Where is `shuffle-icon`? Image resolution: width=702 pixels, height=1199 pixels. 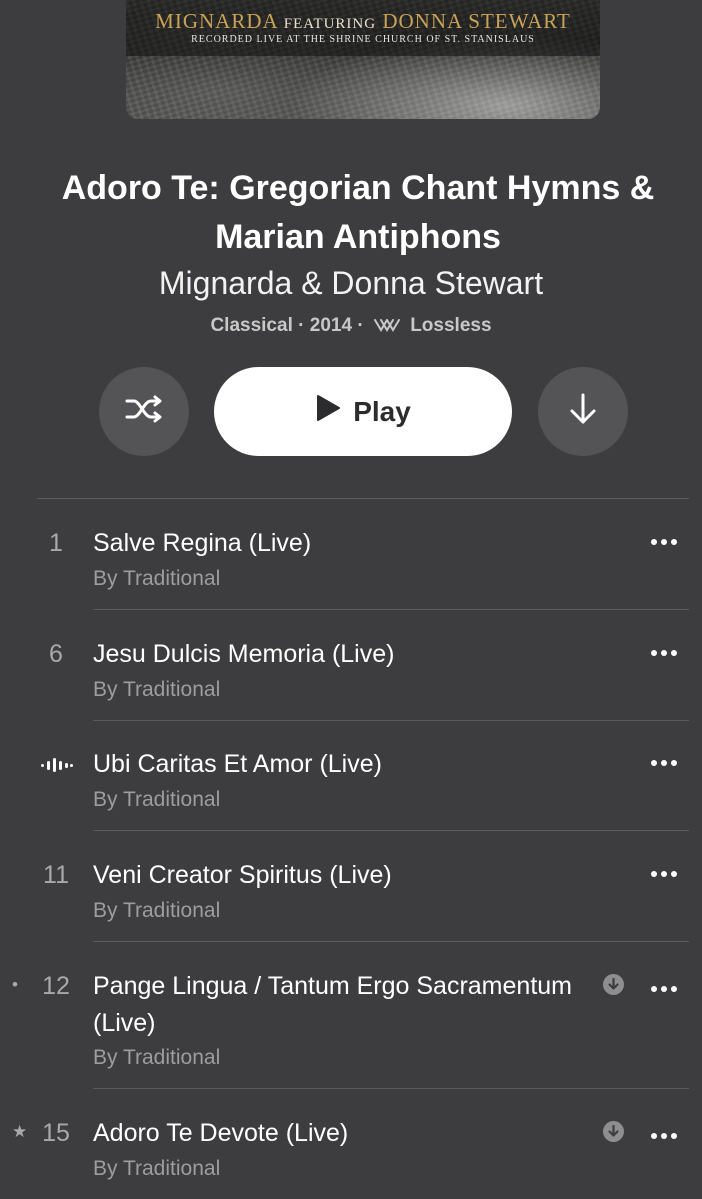 shuffle-icon is located at coordinates (144, 411).